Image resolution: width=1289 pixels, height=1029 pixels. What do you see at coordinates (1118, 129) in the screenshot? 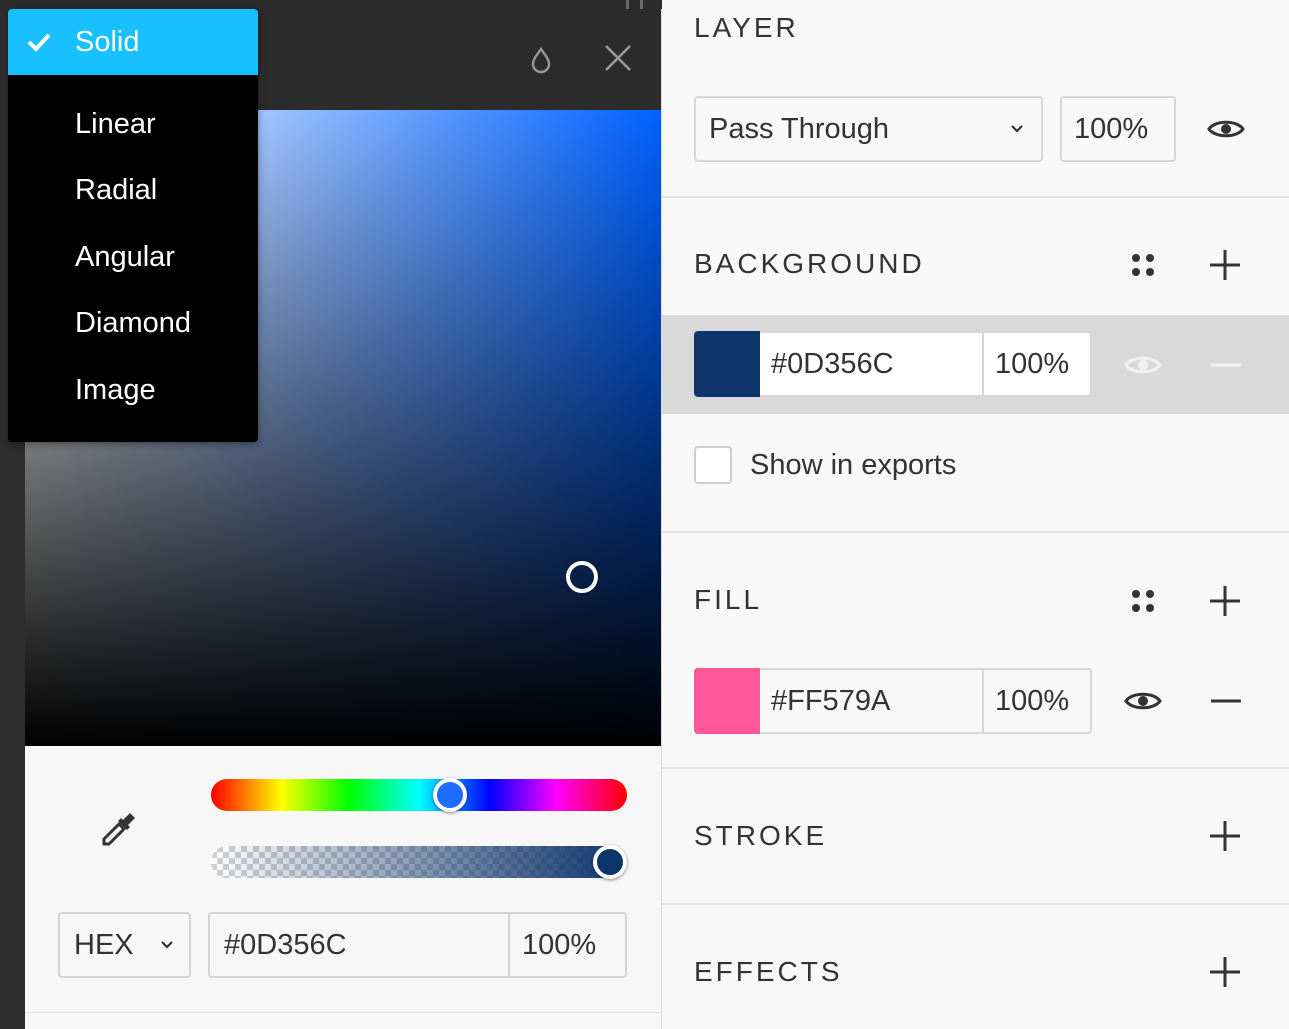
I see `layer-opacity-input: 100%` at bounding box center [1118, 129].